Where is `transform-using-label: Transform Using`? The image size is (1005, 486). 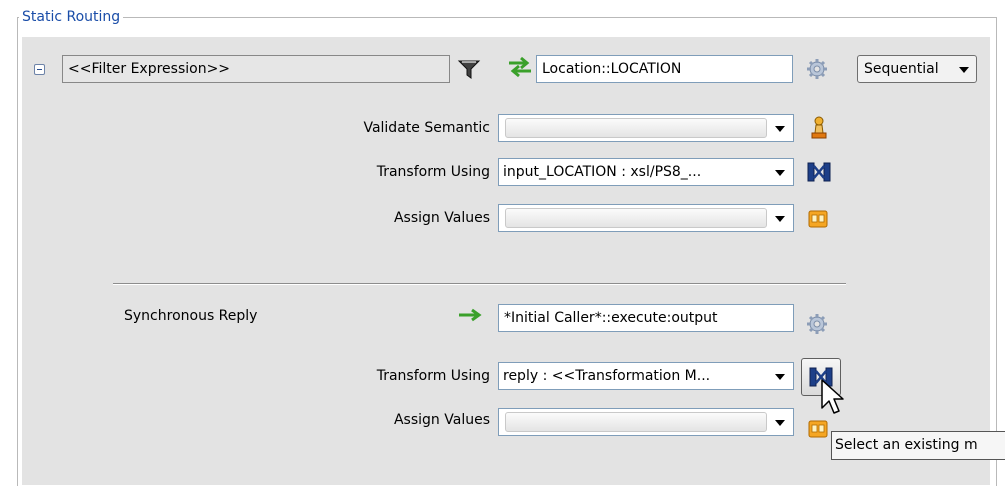
transform-using-label: Transform Using is located at coordinates (433, 172).